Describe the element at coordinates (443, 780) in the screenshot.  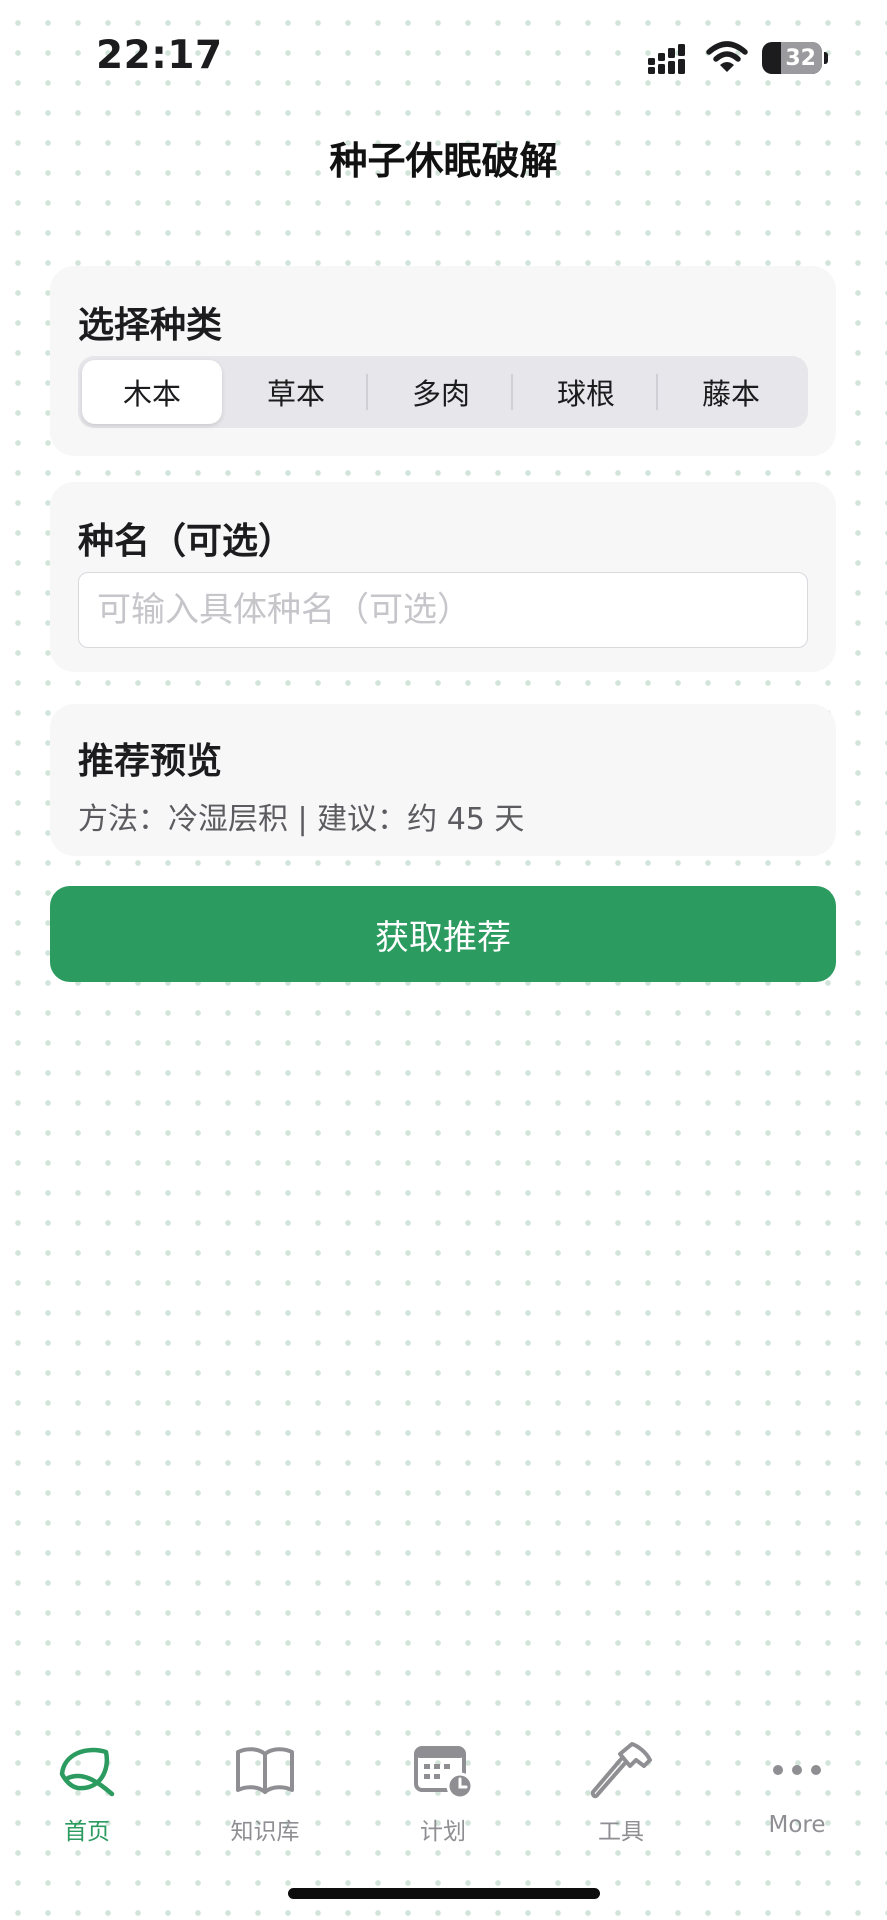
I see `preview-card: 推荐预览 方法：冷湿层积 | 建议：约 45 天` at that location.